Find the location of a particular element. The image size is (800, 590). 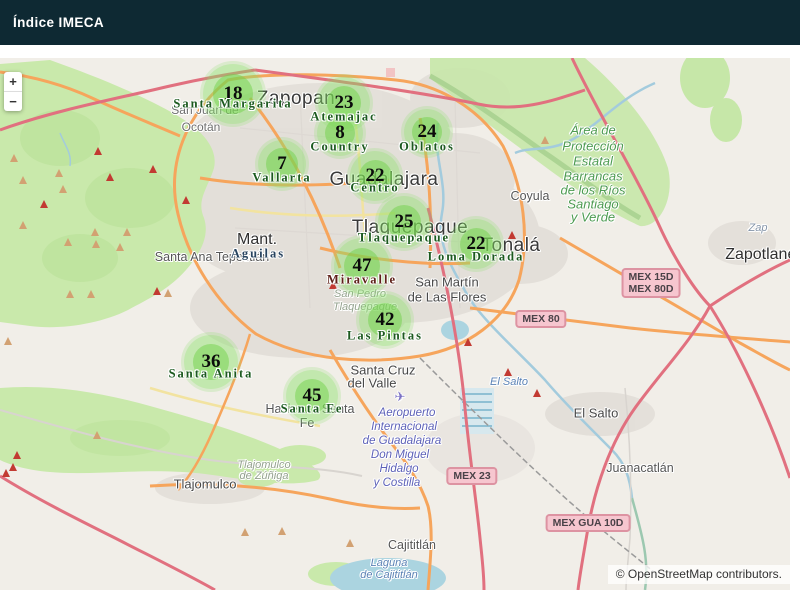

map-label: Internacional is located at coordinates (404, 427).